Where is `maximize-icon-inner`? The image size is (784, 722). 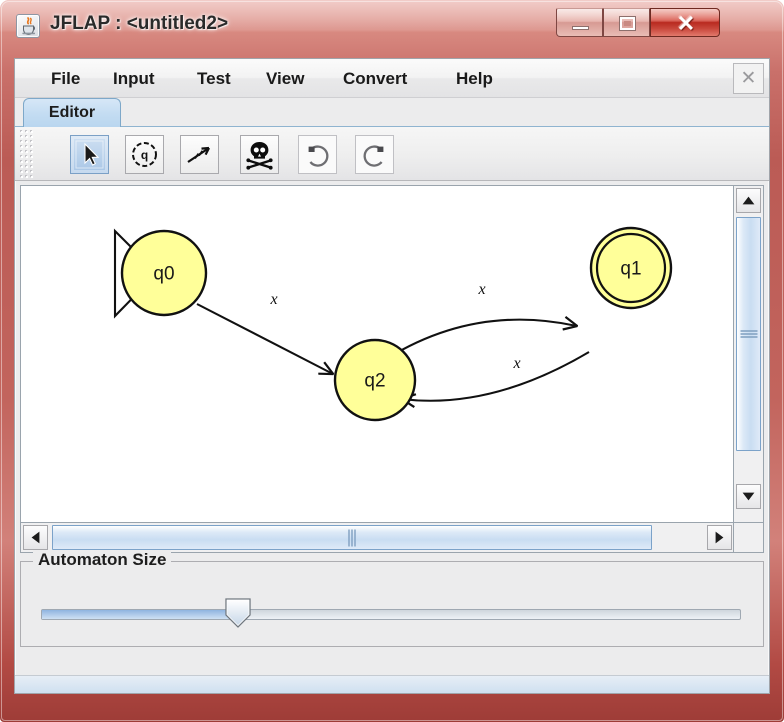
maximize-icon-inner is located at coordinates (627, 23).